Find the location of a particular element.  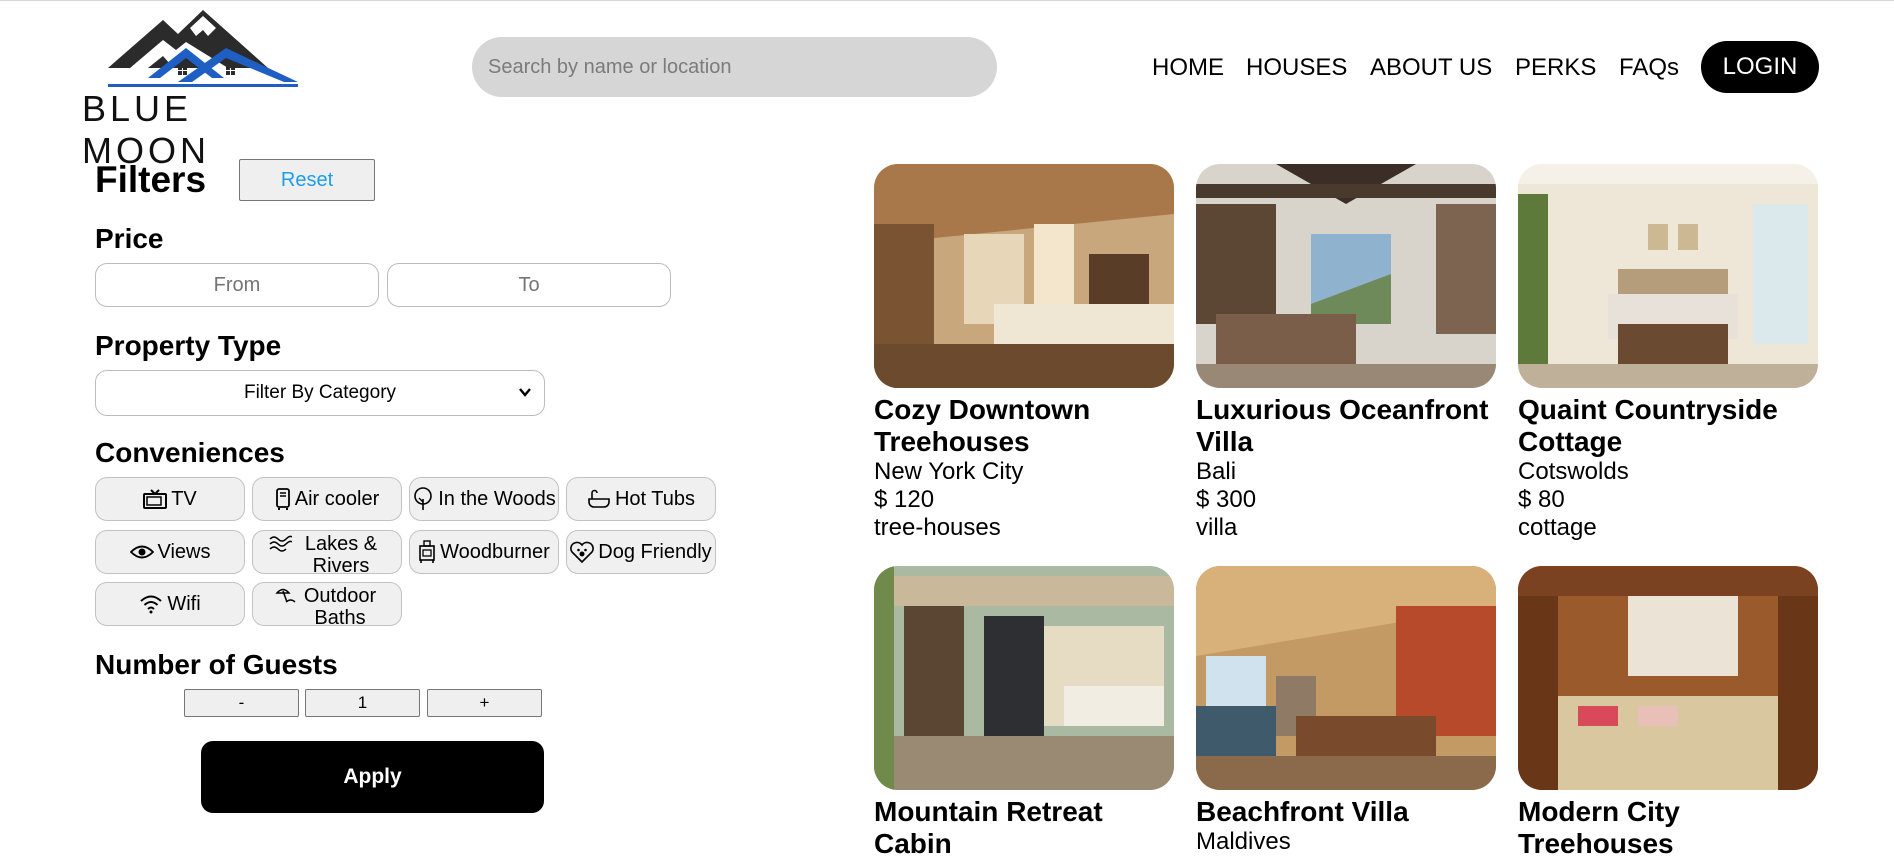

listing-price: $ 80 is located at coordinates (1541, 499).